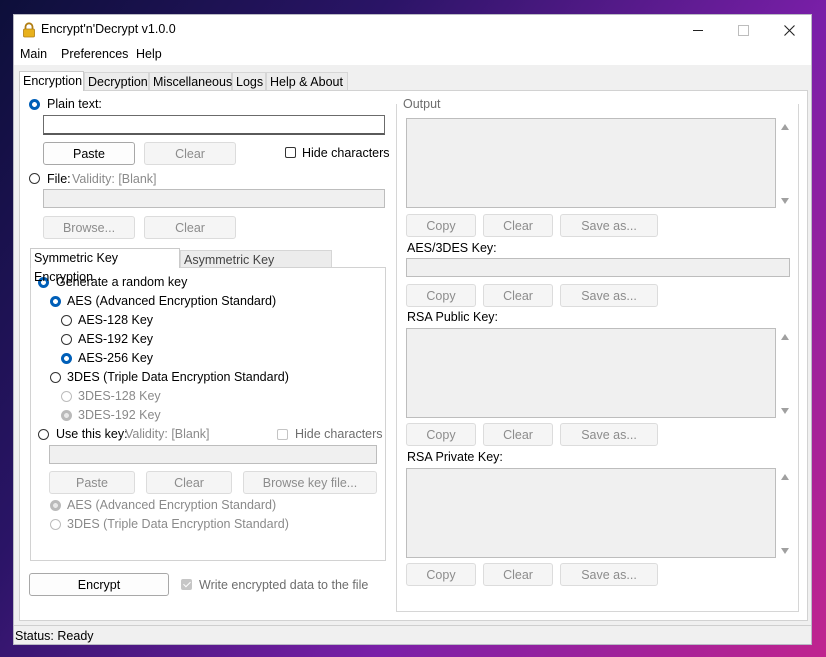 The width and height of the screenshot is (826, 657). What do you see at coordinates (34, 104) in the screenshot?
I see `plain-text-radio` at bounding box center [34, 104].